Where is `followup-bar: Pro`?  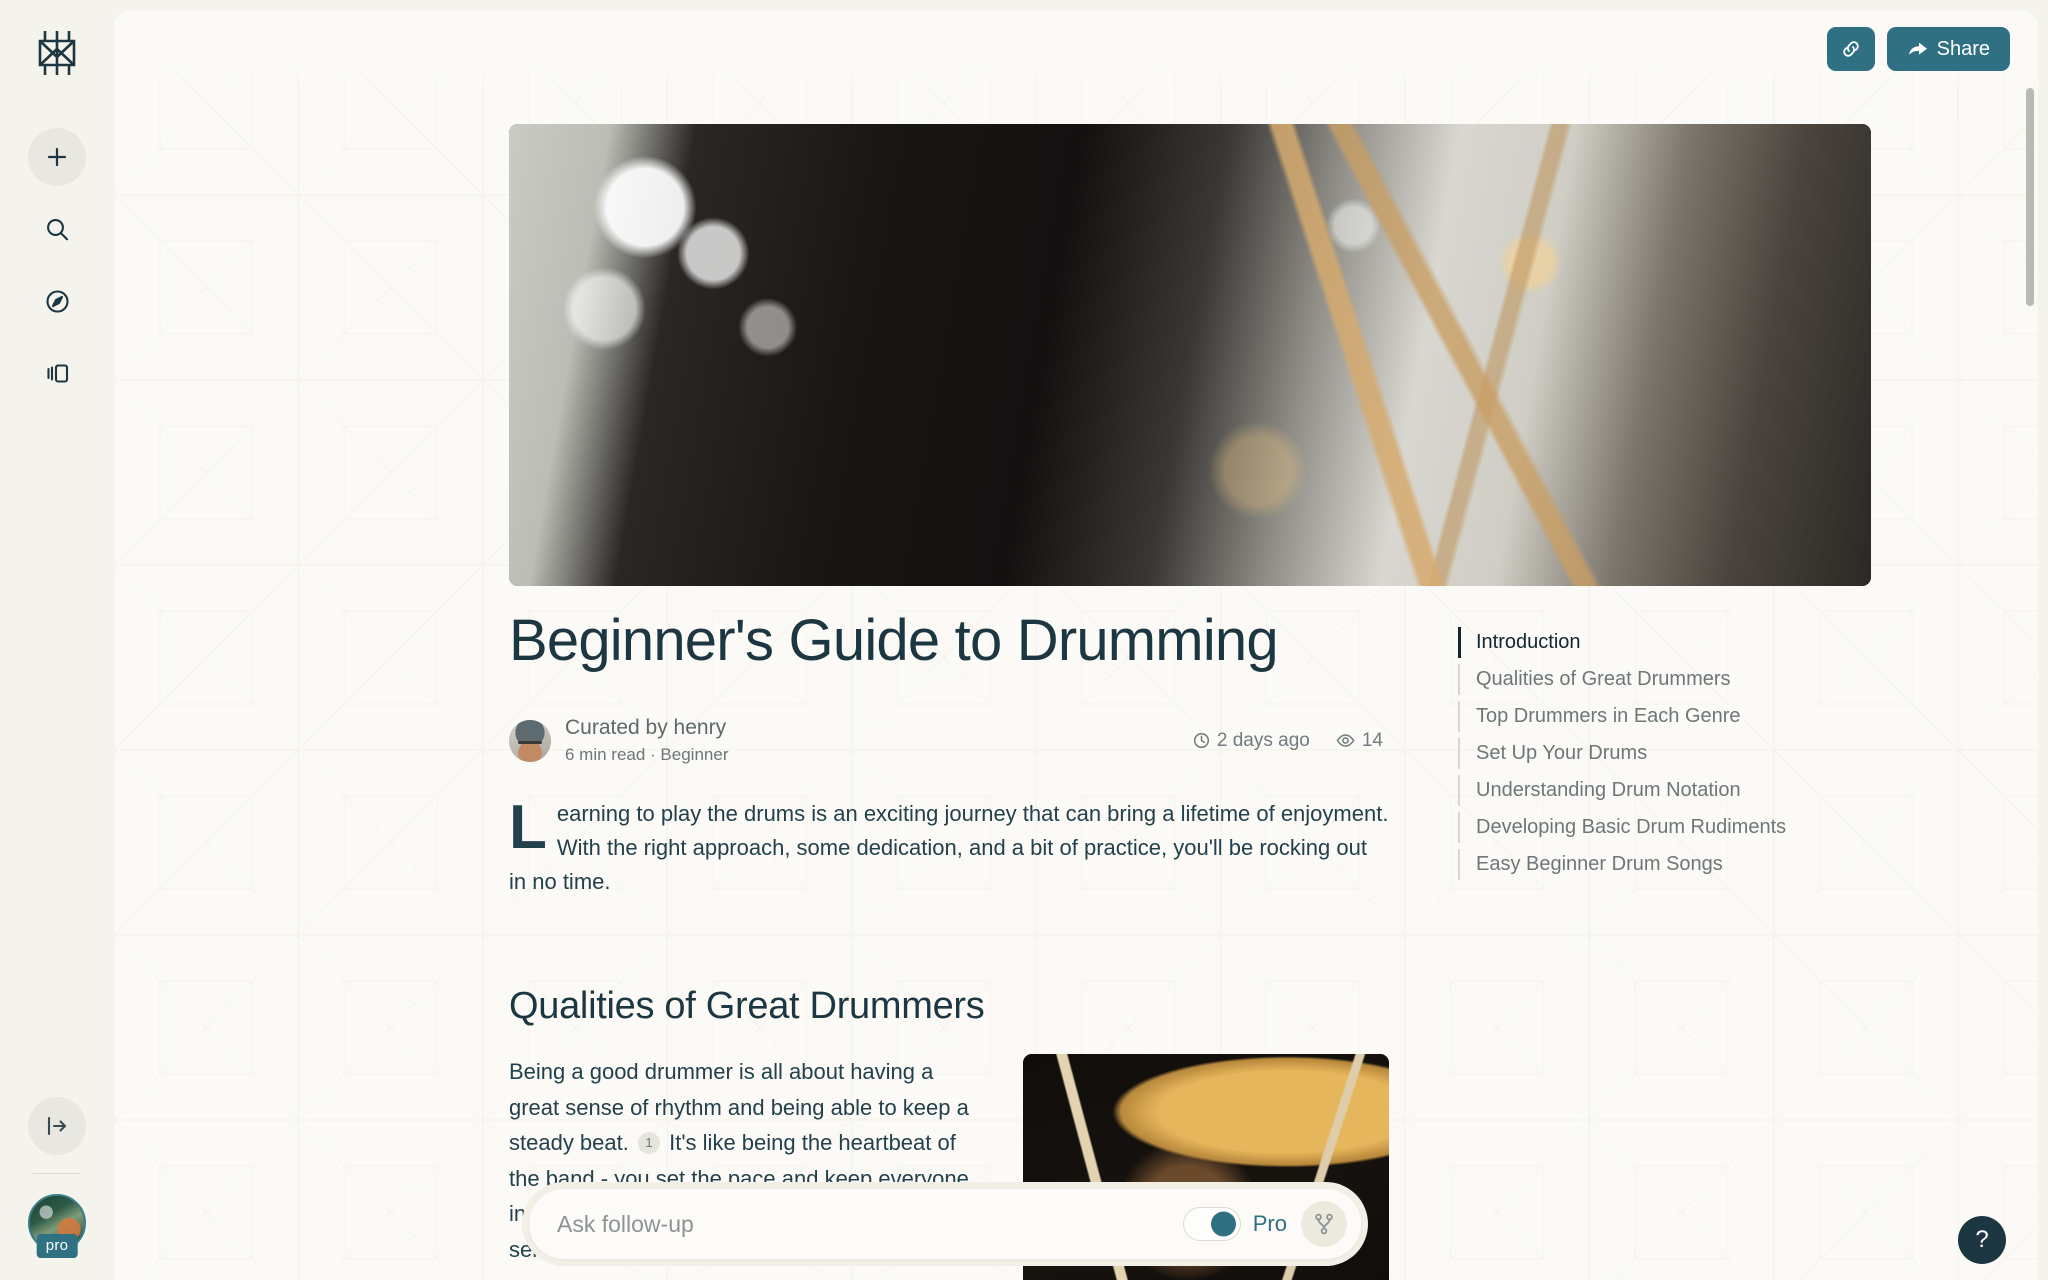
followup-bar: Pro is located at coordinates (945, 1224).